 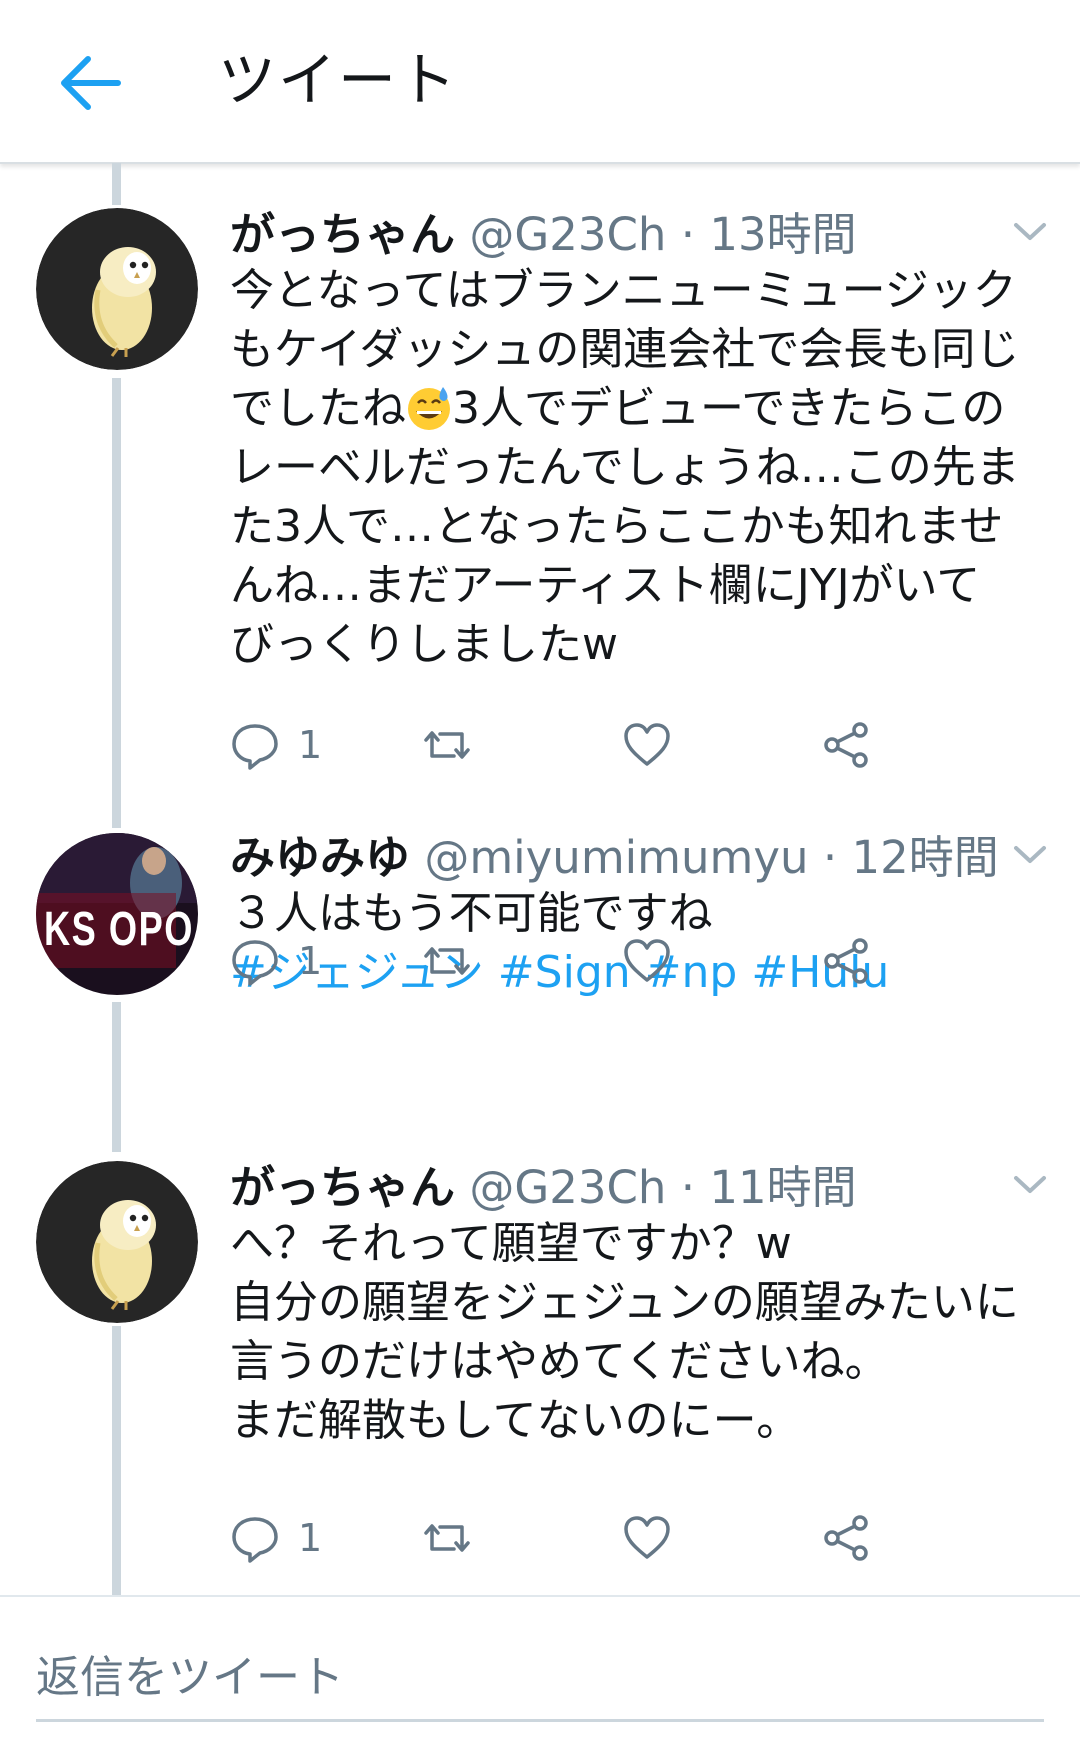 What do you see at coordinates (625, 349) in the screenshot?
I see `text-line: もケイダッシュの関連会社で会長も同じ` at bounding box center [625, 349].